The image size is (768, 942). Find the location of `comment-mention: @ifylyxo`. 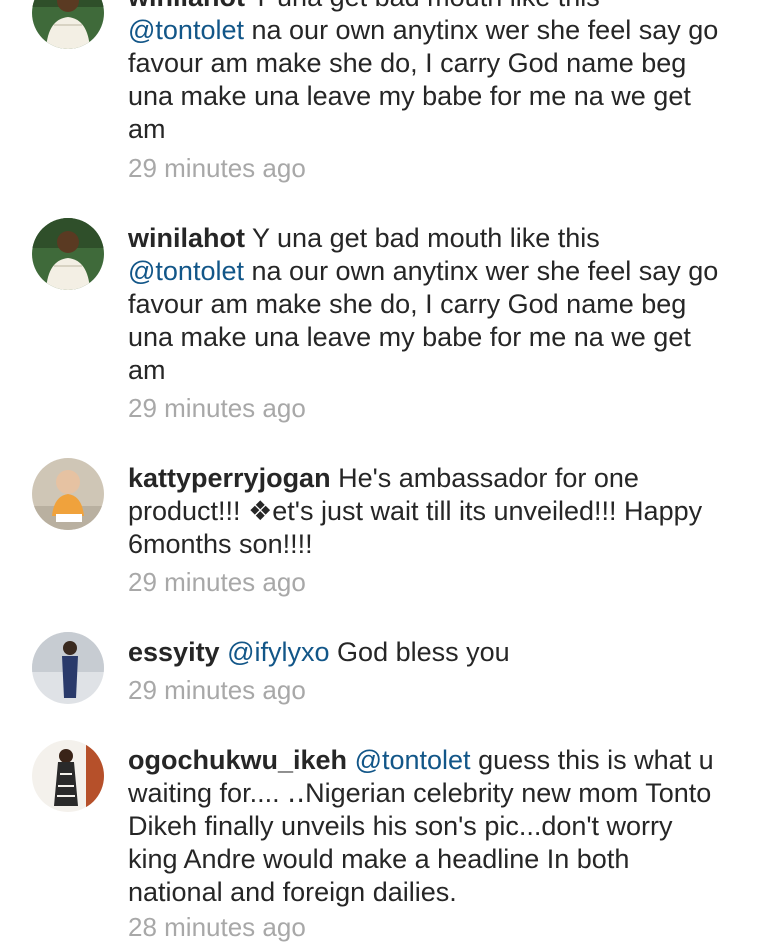

comment-mention: @ifylyxo is located at coordinates (278, 652).